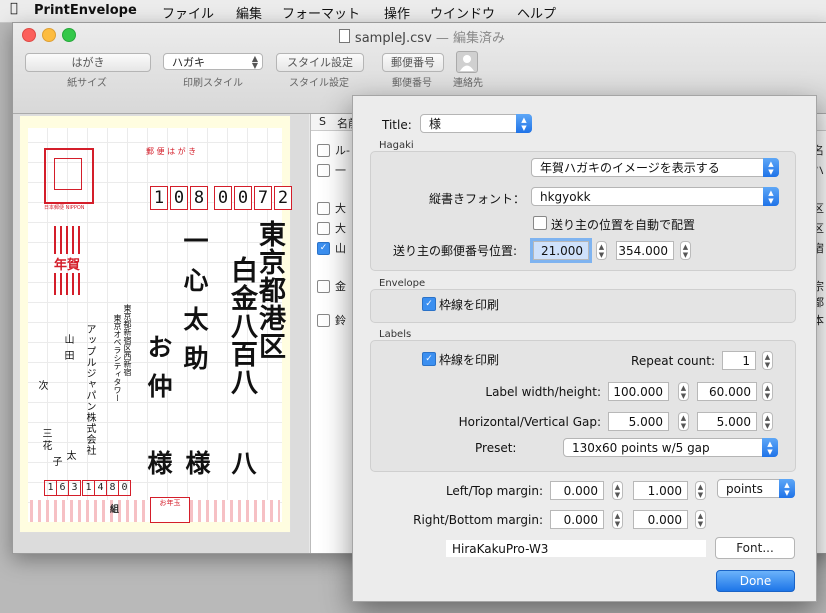  I want to click on labels-border-label: 枠線を印刷, so click(469, 360).